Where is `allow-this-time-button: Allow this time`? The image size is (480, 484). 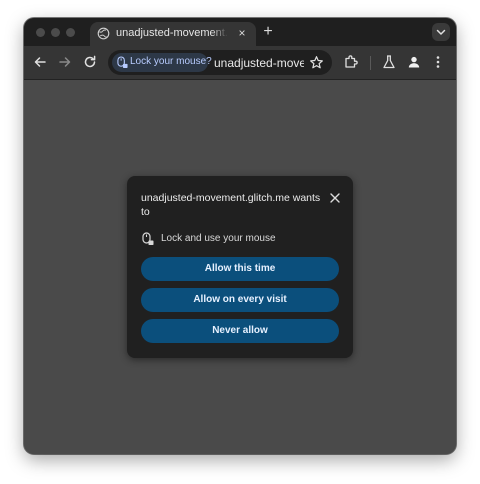
allow-this-time-button: Allow this time is located at coordinates (240, 269).